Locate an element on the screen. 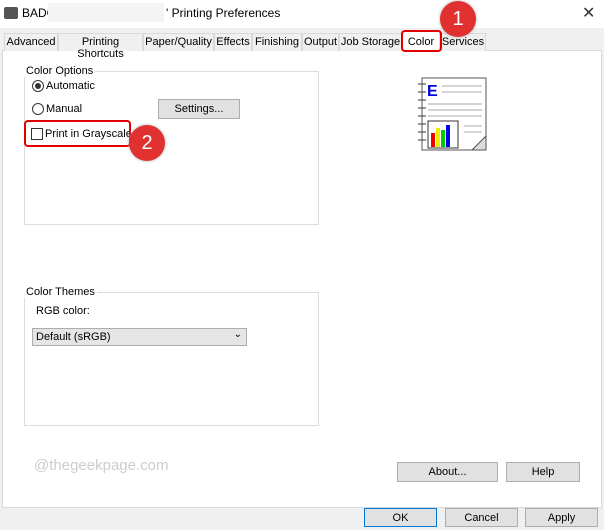 The height and width of the screenshot is (530, 604). rgb-color-value: Default (sRGB) is located at coordinates (73, 337).